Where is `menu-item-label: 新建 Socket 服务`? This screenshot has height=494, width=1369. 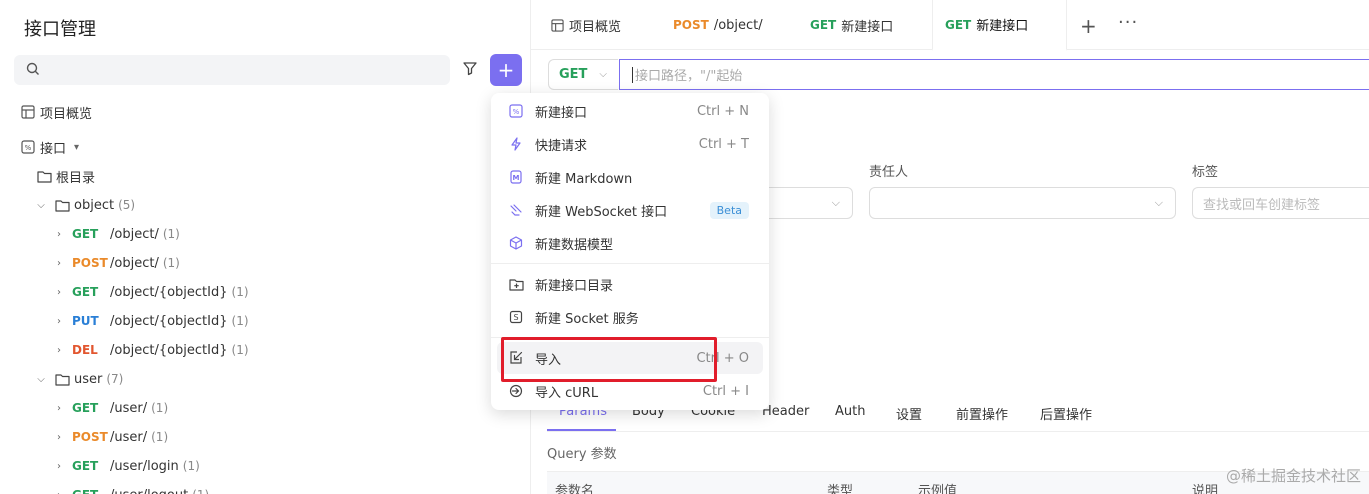 menu-item-label: 新建 Socket 服务 is located at coordinates (587, 319).